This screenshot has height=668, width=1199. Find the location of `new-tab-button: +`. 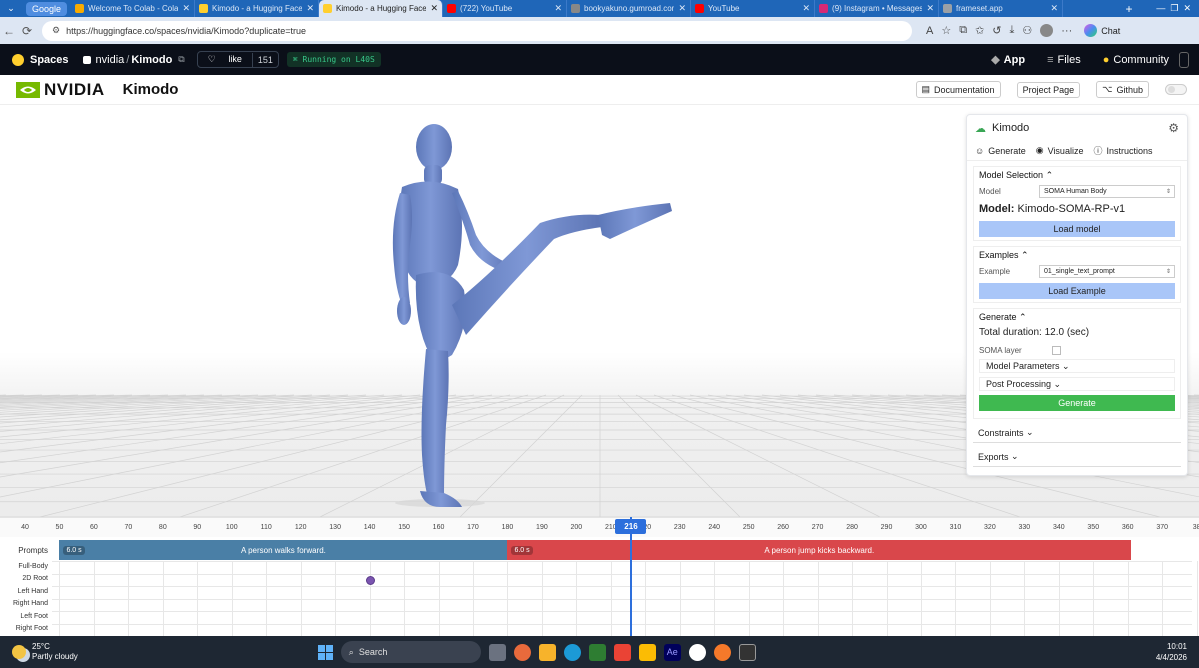

new-tab-button: + is located at coordinates (1129, 9).